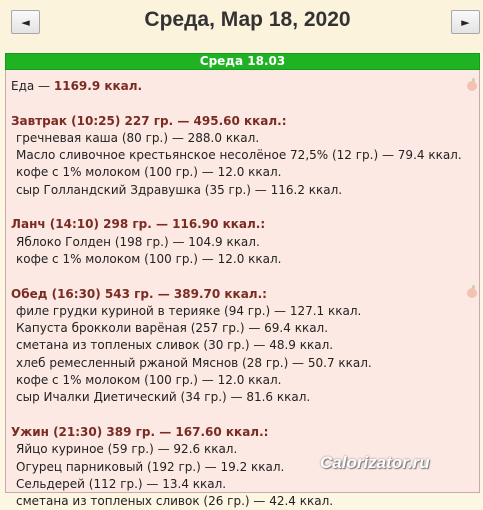 This screenshot has height=510, width=483. Describe the element at coordinates (121, 483) in the screenshot. I see `food-item: Сельдерей (112 гр.) — 13.4 ккал.` at that location.